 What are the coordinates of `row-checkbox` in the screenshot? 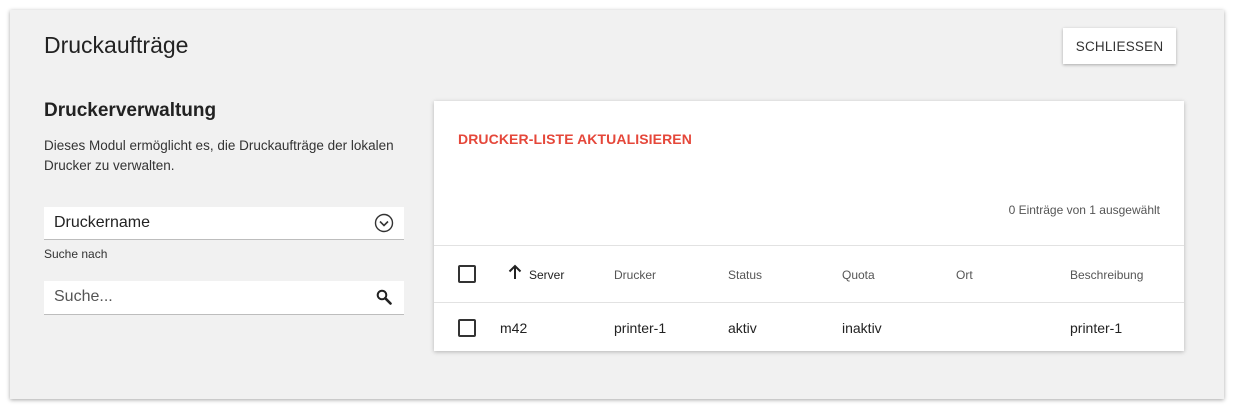 It's located at (467, 328).